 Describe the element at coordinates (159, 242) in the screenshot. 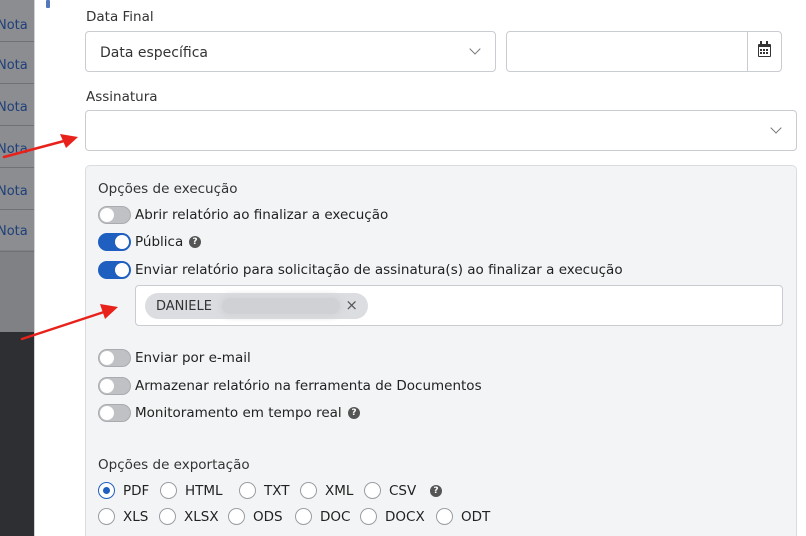

I see `toggle-label: Pública` at that location.